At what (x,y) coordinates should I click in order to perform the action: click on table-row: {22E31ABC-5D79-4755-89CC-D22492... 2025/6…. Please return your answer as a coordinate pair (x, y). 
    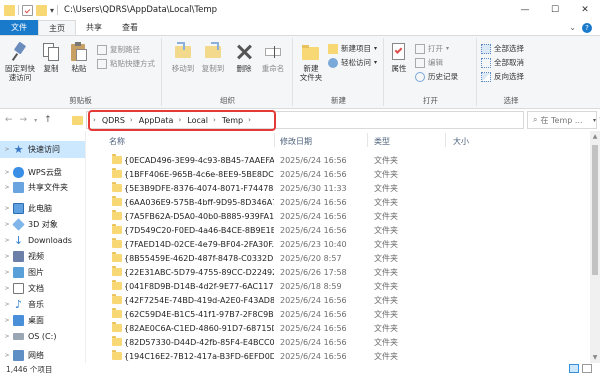
    Looking at the image, I should click on (337, 272).